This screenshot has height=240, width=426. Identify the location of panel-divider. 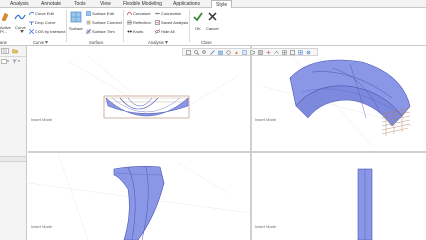
(13, 56).